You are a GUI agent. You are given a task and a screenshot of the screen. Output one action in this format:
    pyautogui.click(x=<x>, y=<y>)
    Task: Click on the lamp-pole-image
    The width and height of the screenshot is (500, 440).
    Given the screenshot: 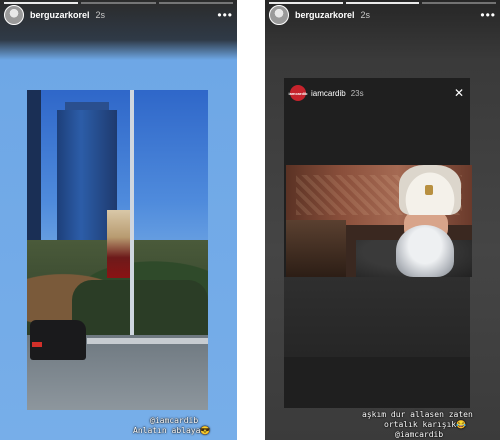 What is the action you would take?
    pyautogui.click(x=132, y=212)
    